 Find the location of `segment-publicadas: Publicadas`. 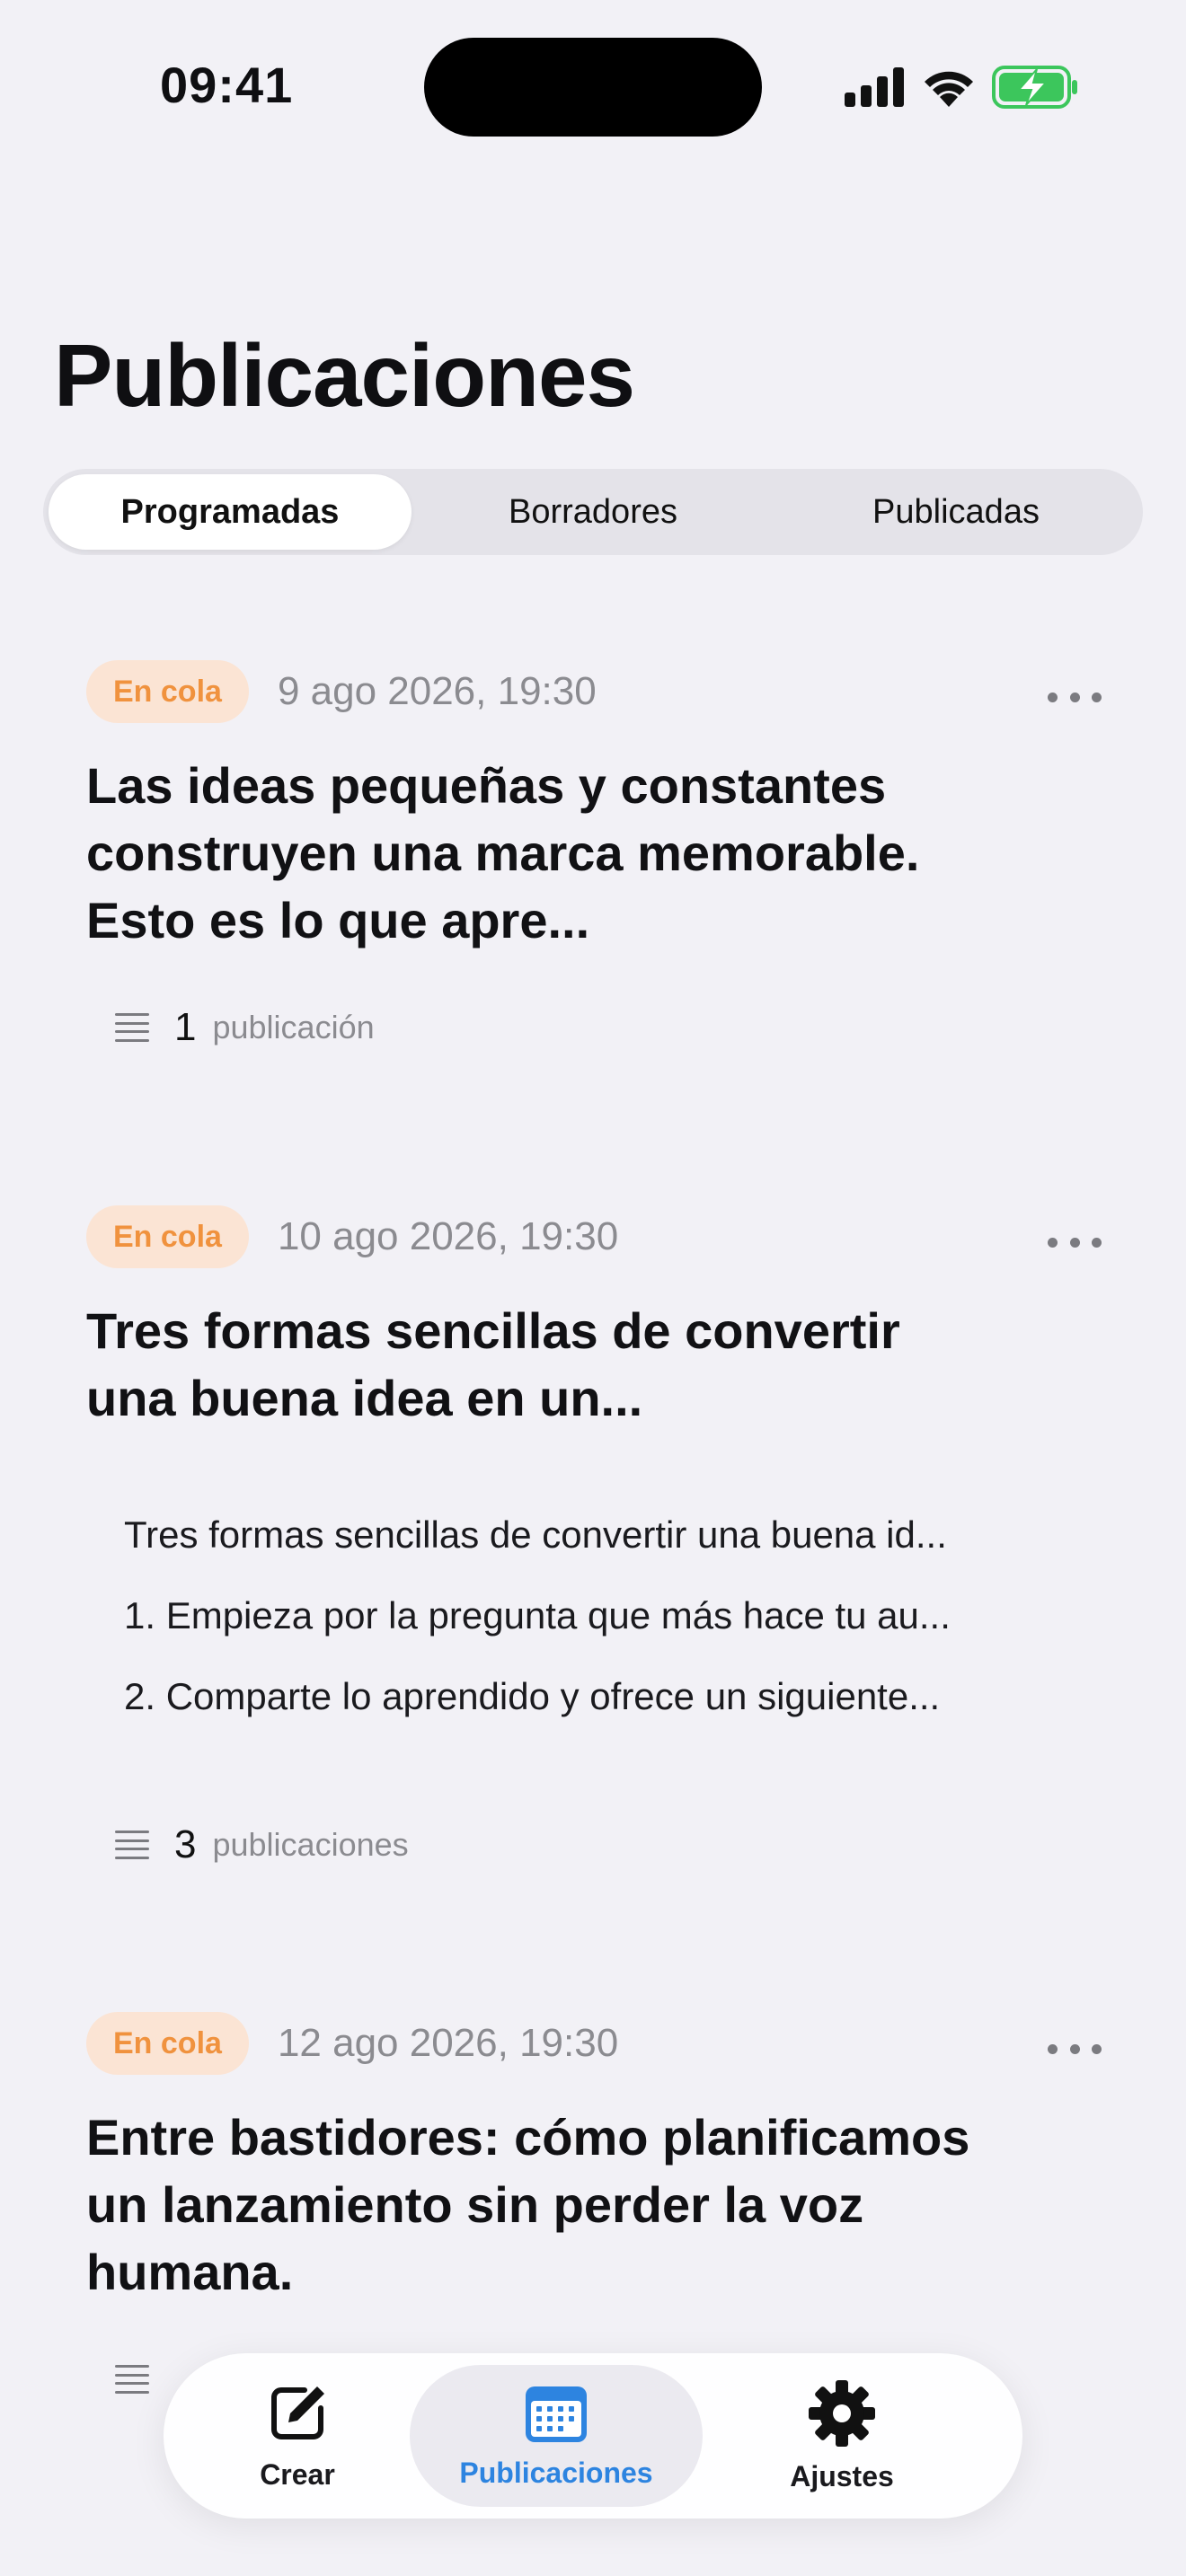

segment-publicadas: Publicadas is located at coordinates (955, 512).